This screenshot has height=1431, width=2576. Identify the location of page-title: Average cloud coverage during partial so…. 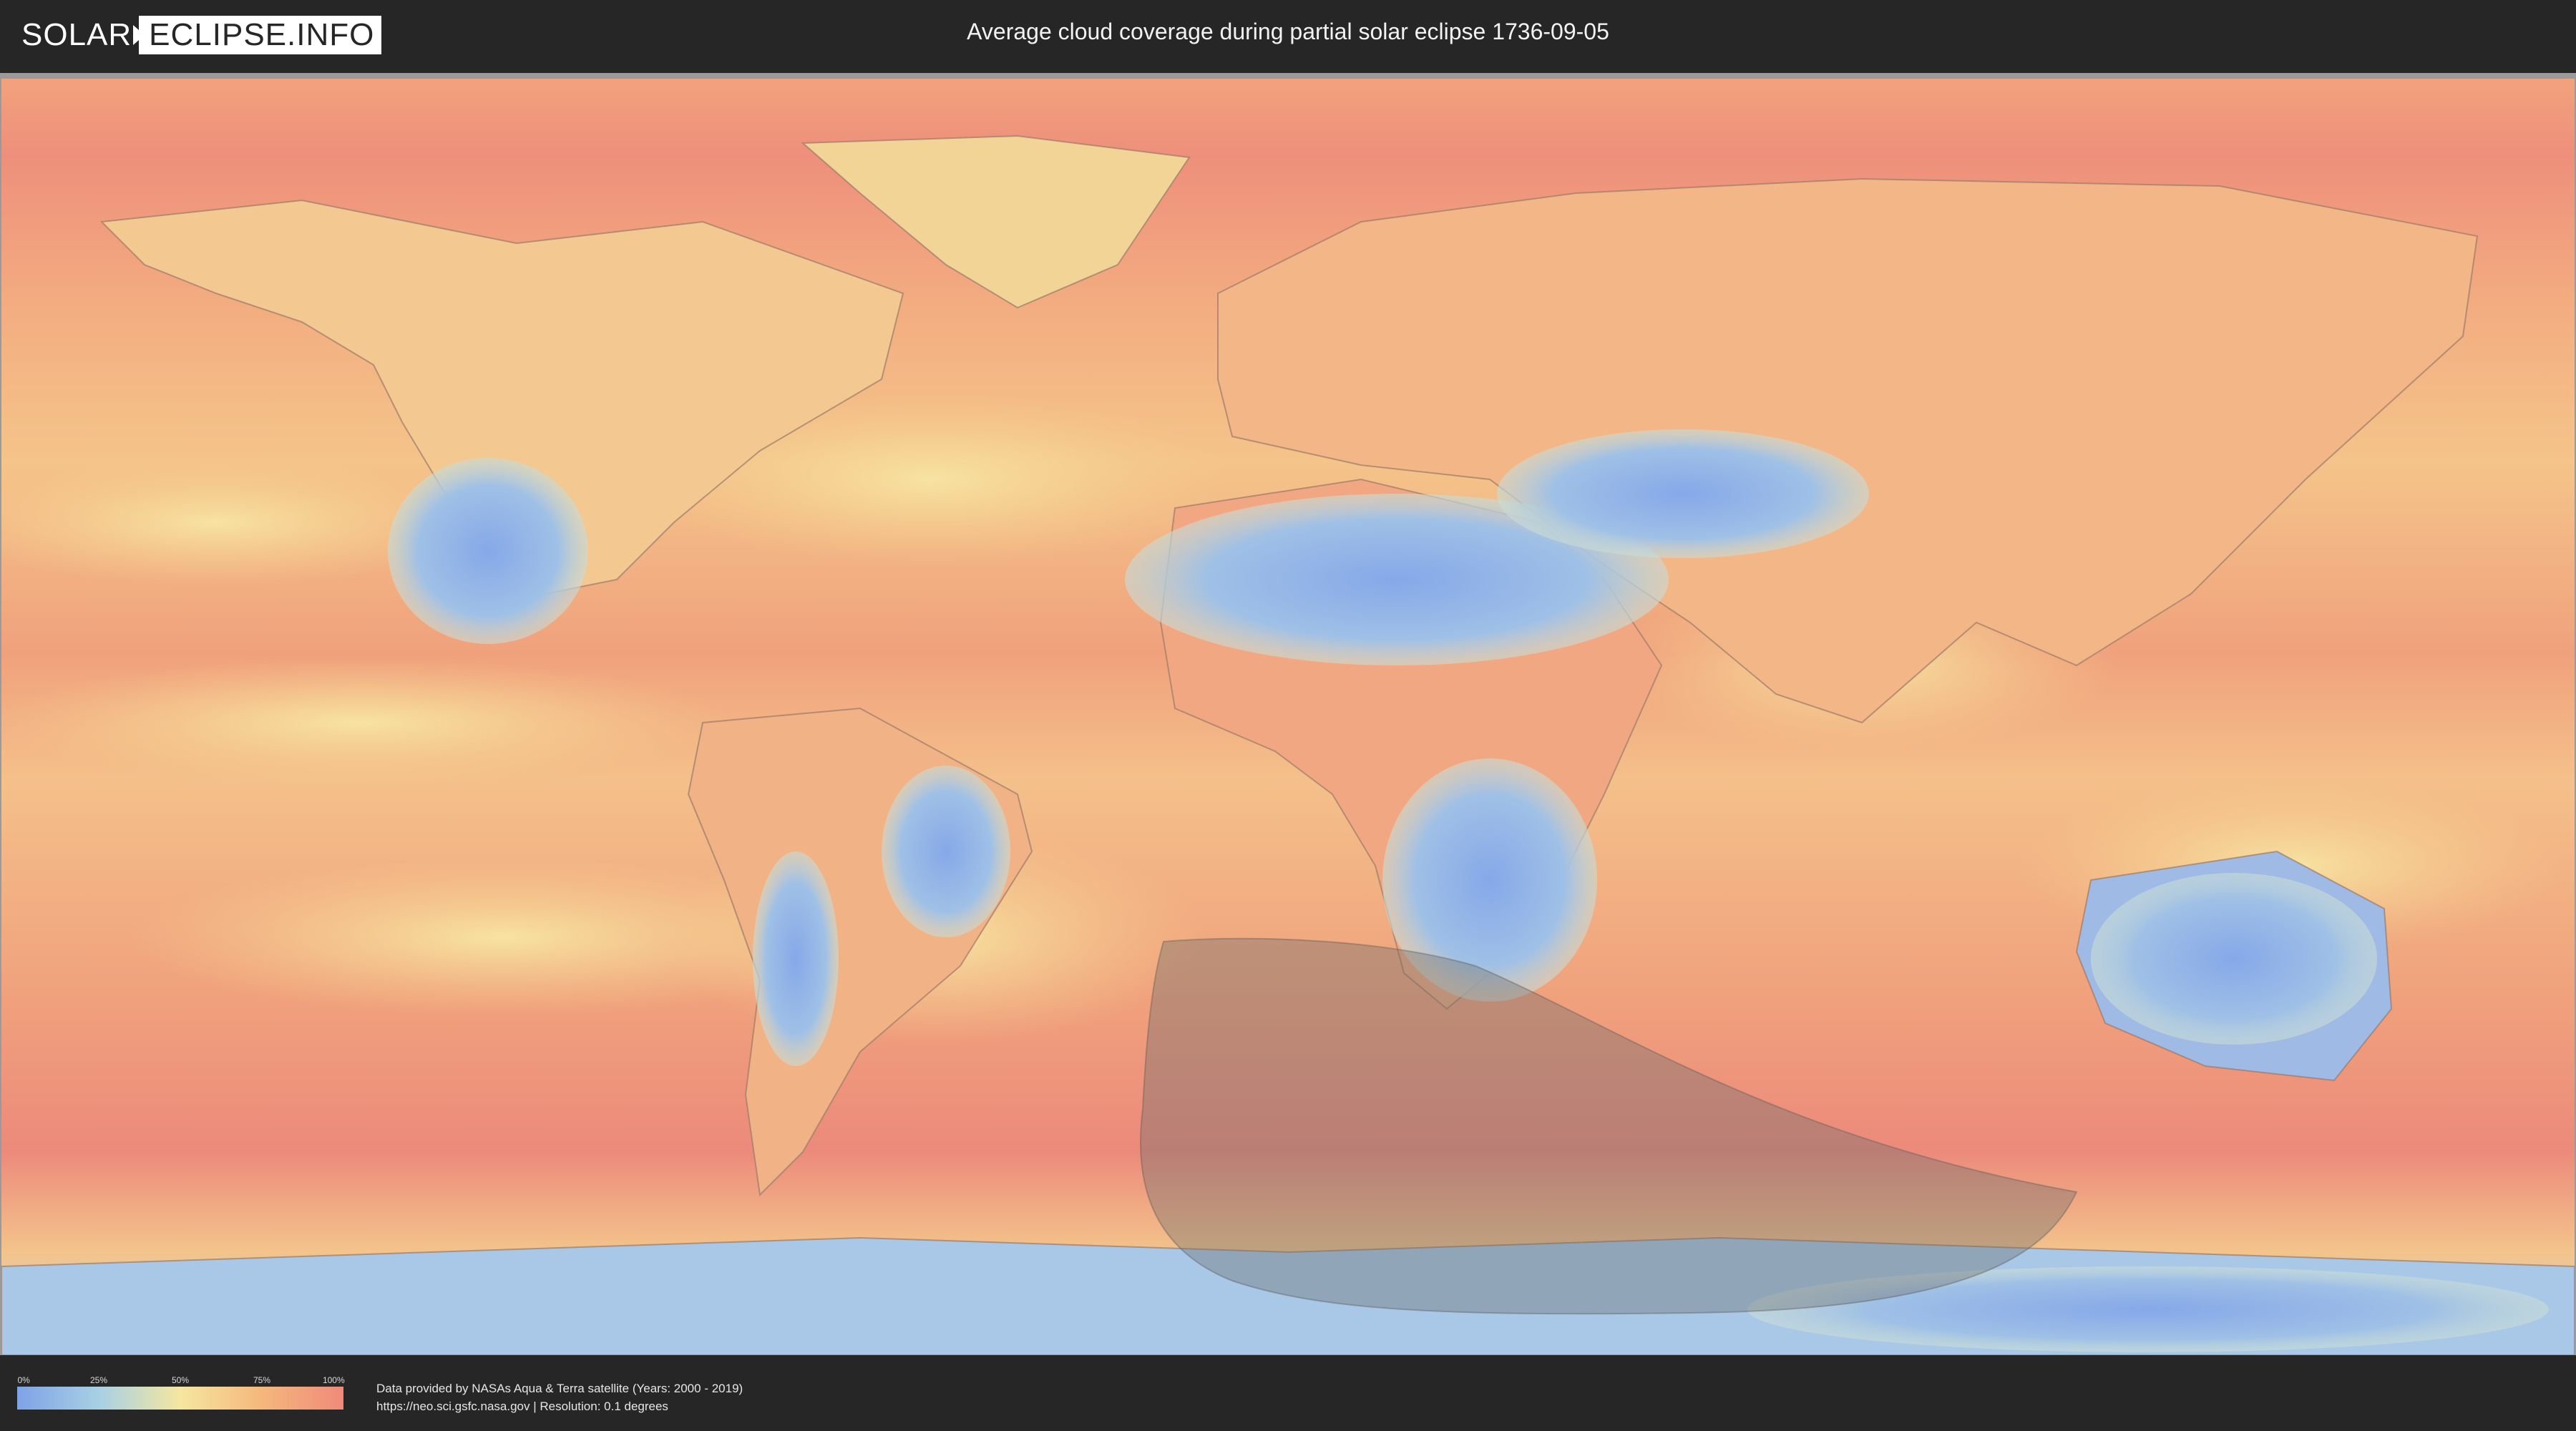
(1288, 31).